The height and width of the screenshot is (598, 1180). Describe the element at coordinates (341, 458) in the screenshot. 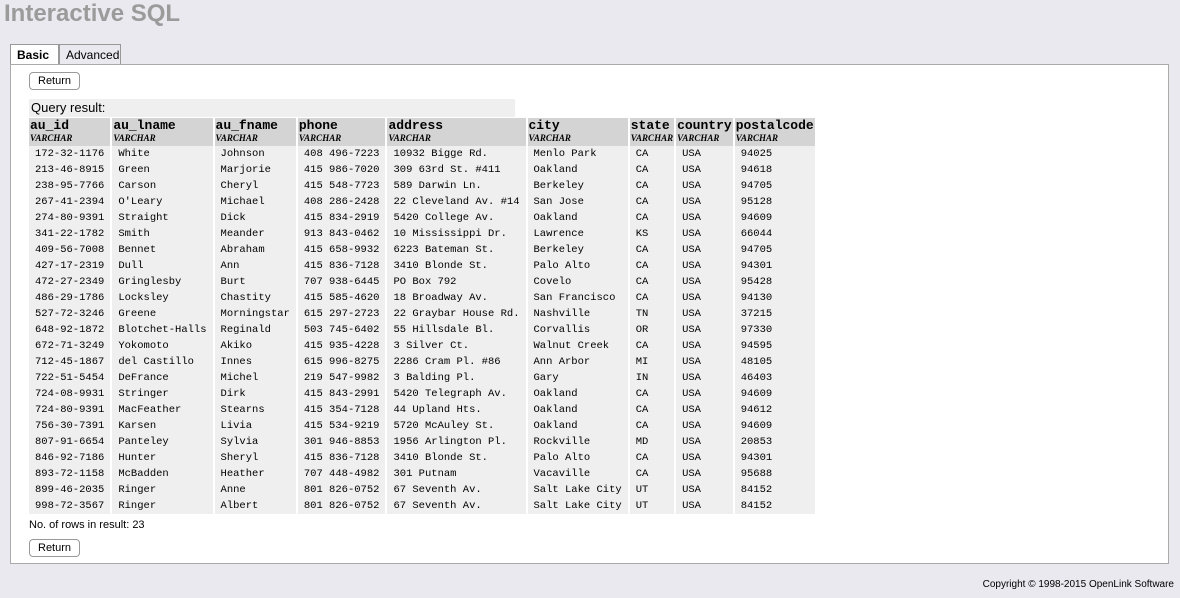

I see `table-cell-phone: 415 836-7128` at that location.